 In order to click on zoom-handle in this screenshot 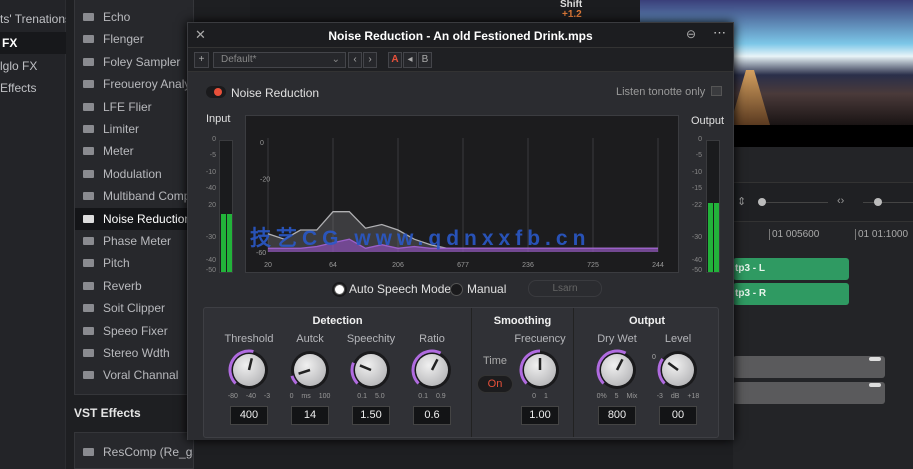, I will do `click(762, 202)`.